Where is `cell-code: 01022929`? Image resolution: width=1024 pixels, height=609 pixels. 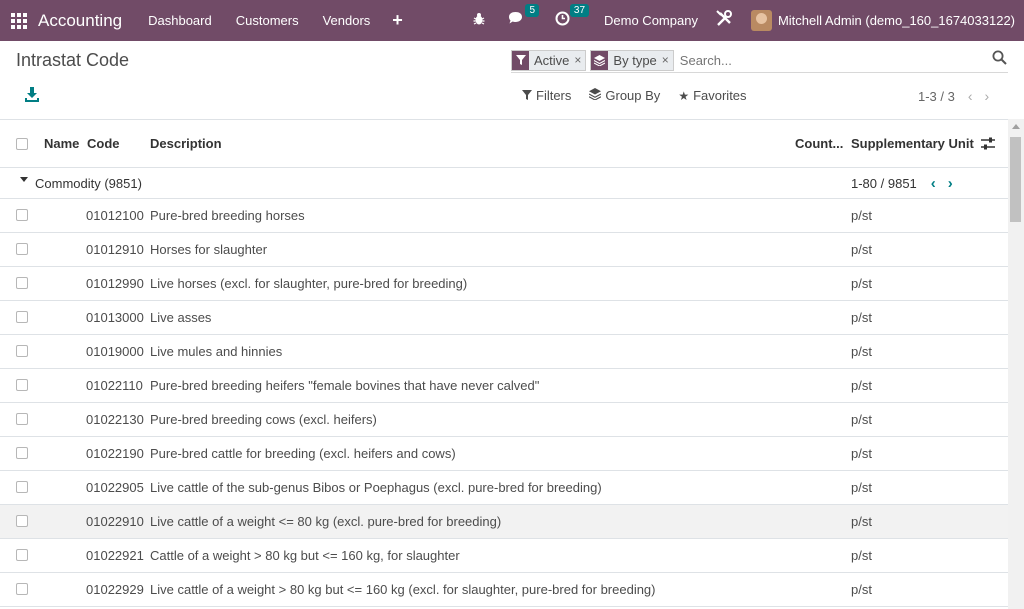 cell-code: 01022929 is located at coordinates (115, 589).